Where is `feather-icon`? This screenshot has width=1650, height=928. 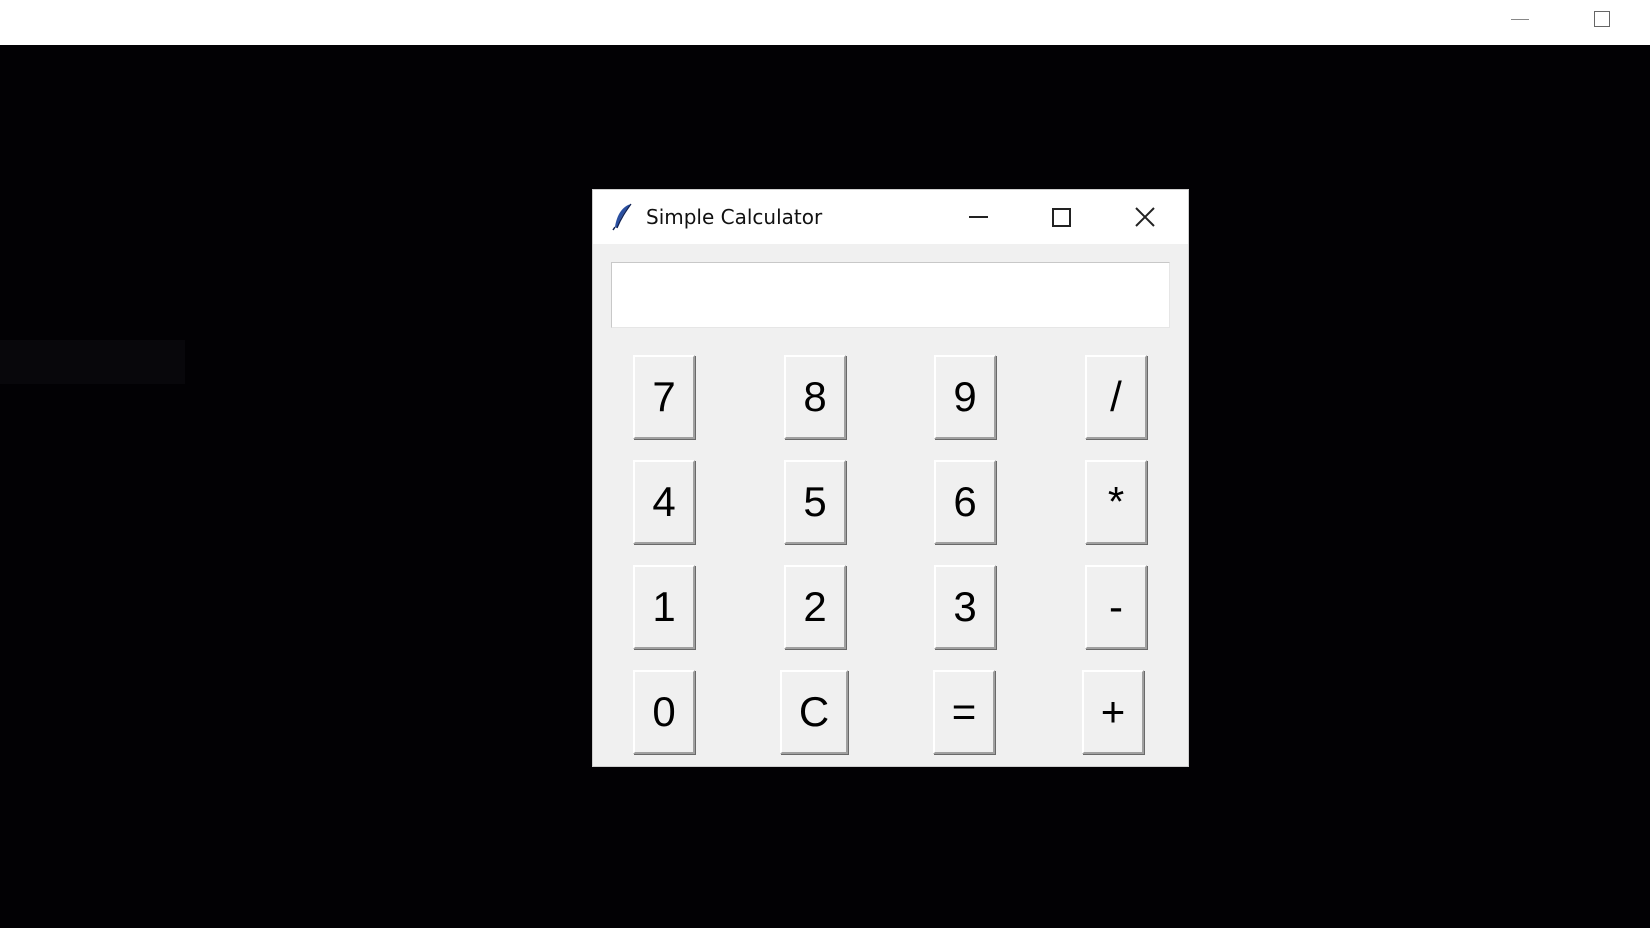
feather-icon is located at coordinates (622, 217).